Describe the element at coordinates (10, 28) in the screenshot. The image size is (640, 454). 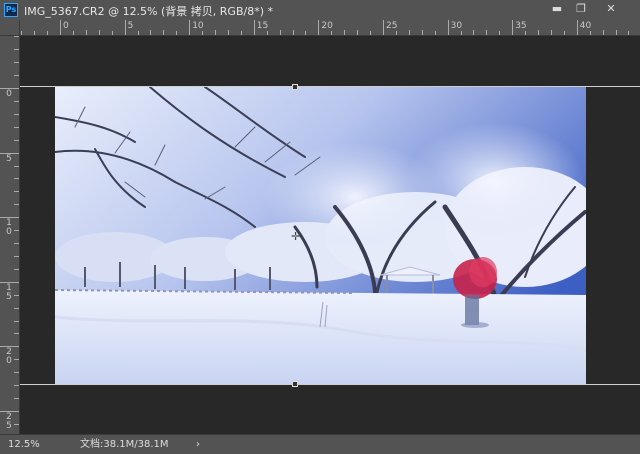
I see `ruler-origin` at that location.